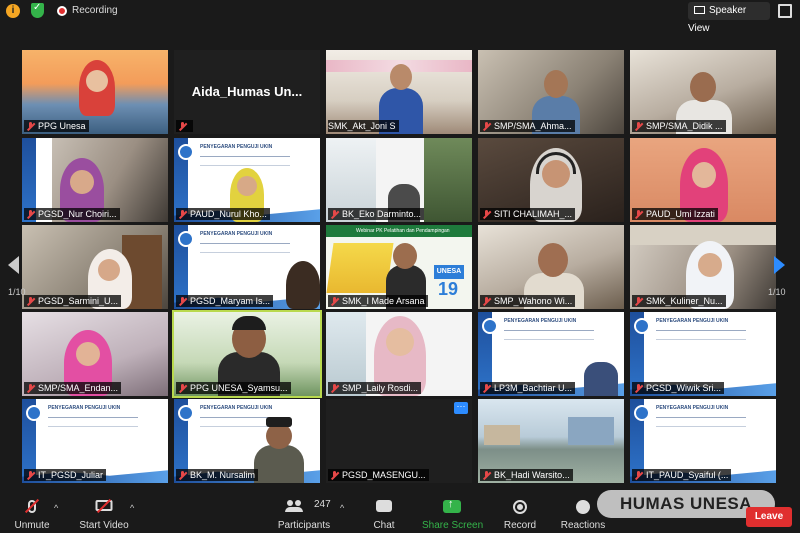 The height and width of the screenshot is (533, 800). Describe the element at coordinates (452, 505) in the screenshot. I see `share-screen-icon` at that location.